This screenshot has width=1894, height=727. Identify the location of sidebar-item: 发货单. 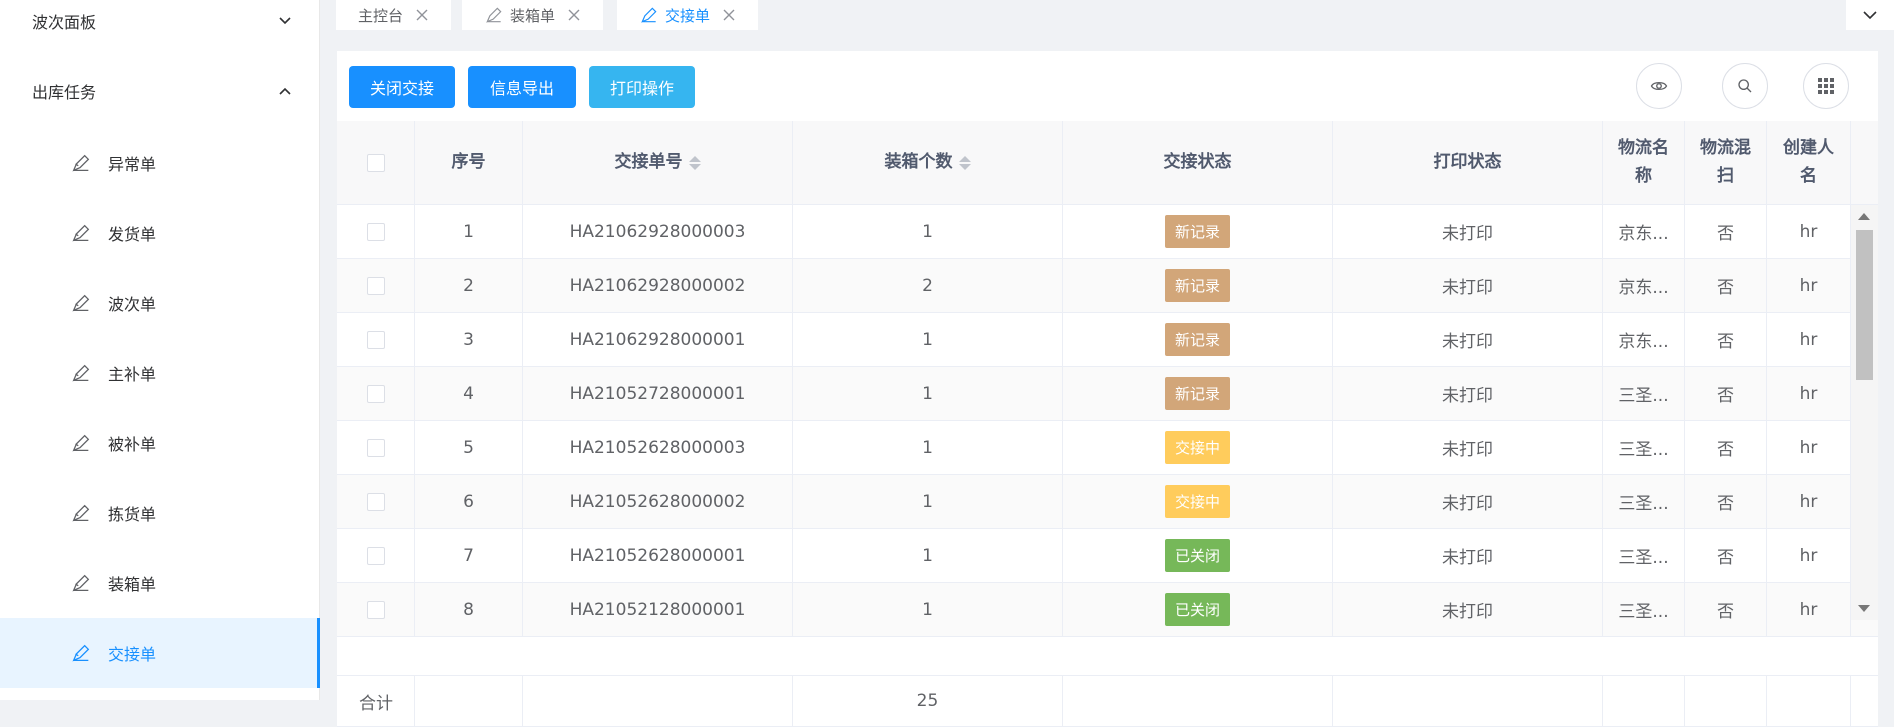
(160, 233).